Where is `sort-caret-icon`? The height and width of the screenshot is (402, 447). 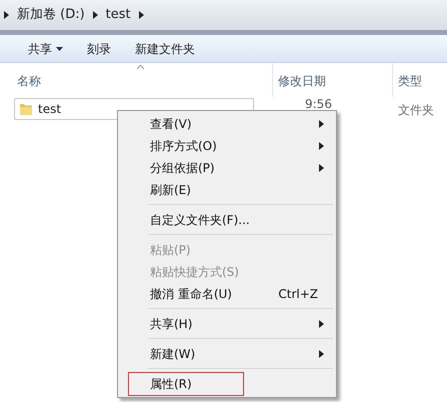
sort-caret-icon is located at coordinates (140, 67).